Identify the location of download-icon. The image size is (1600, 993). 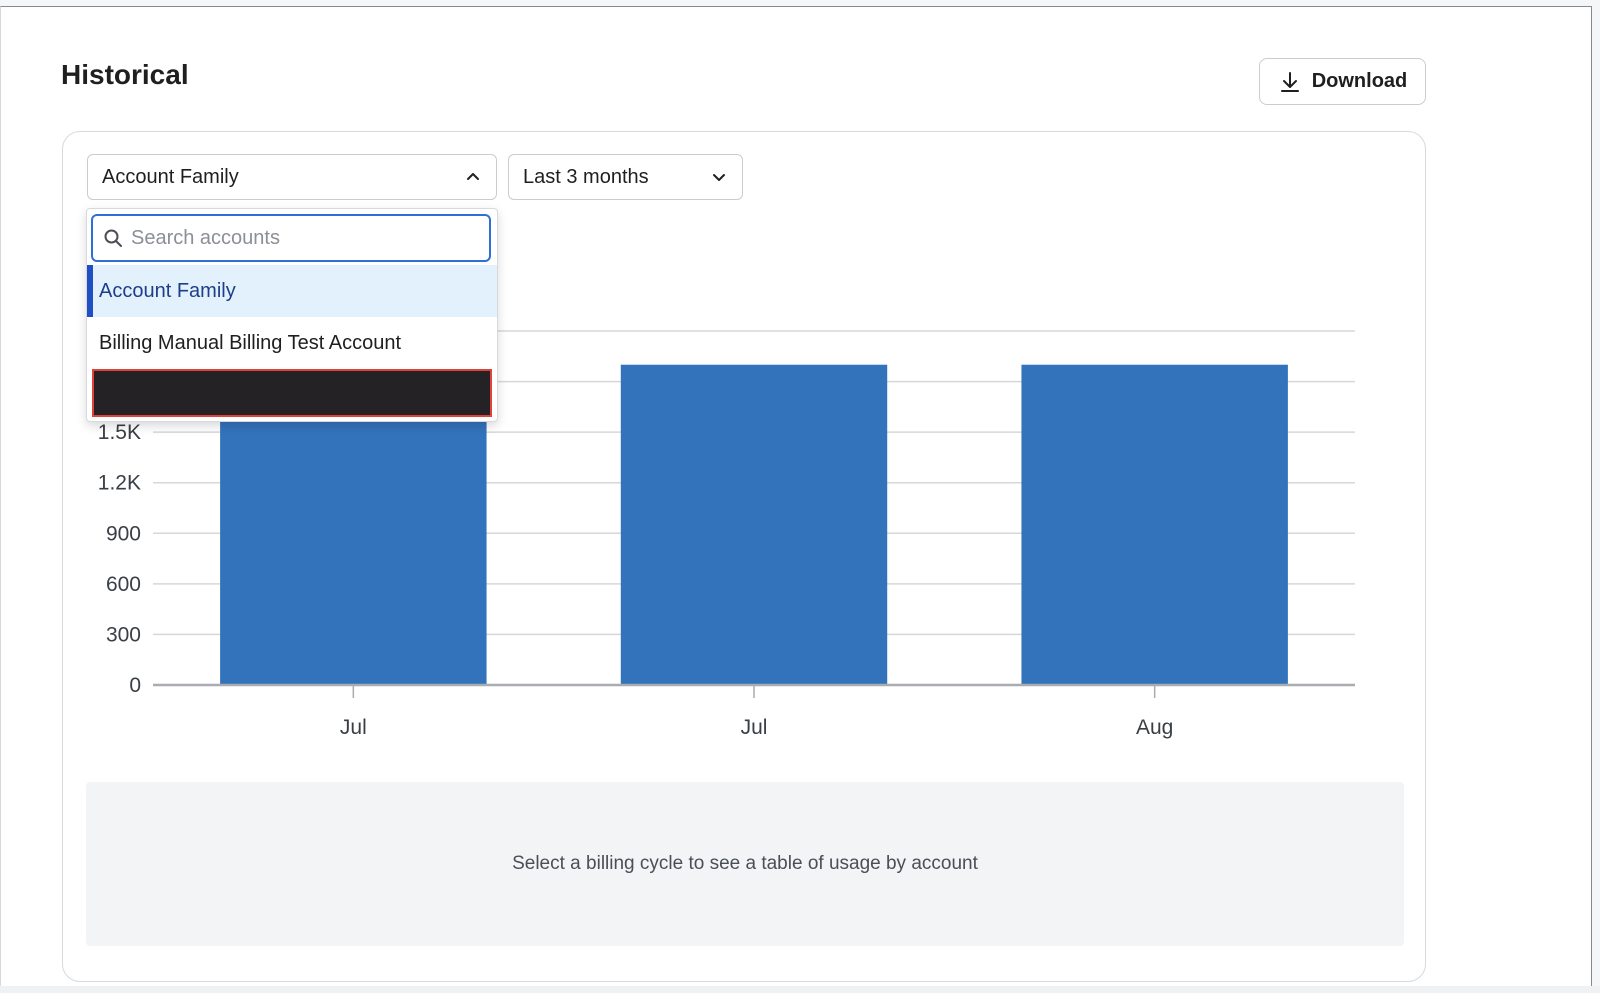
(1289, 81).